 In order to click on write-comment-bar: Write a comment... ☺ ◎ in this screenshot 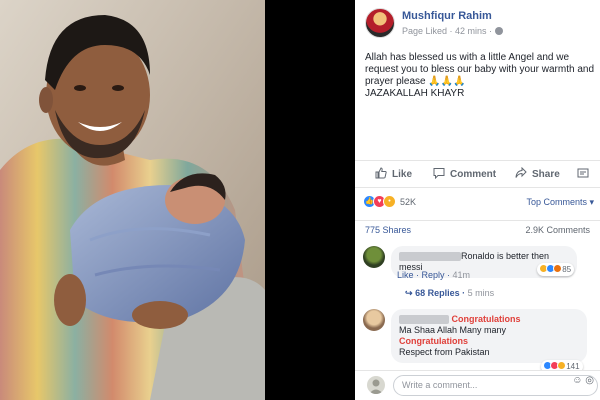, I will do `click(477, 385)`.